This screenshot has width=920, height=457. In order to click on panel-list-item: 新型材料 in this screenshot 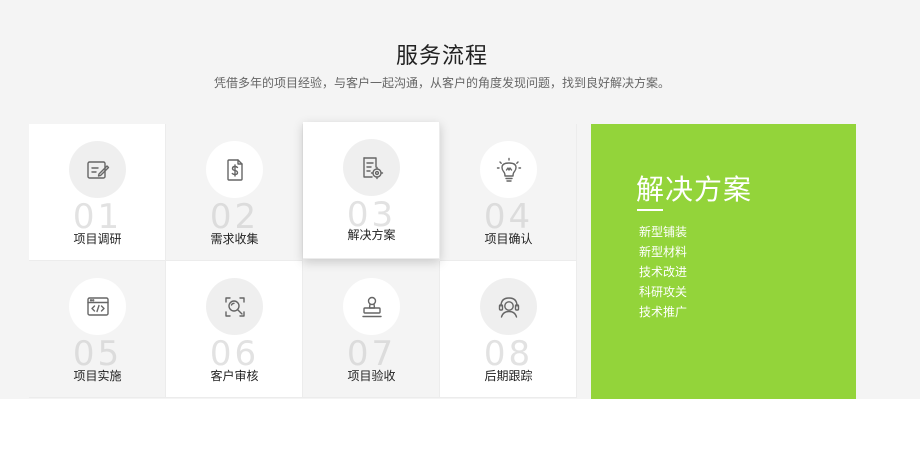, I will do `click(663, 252)`.